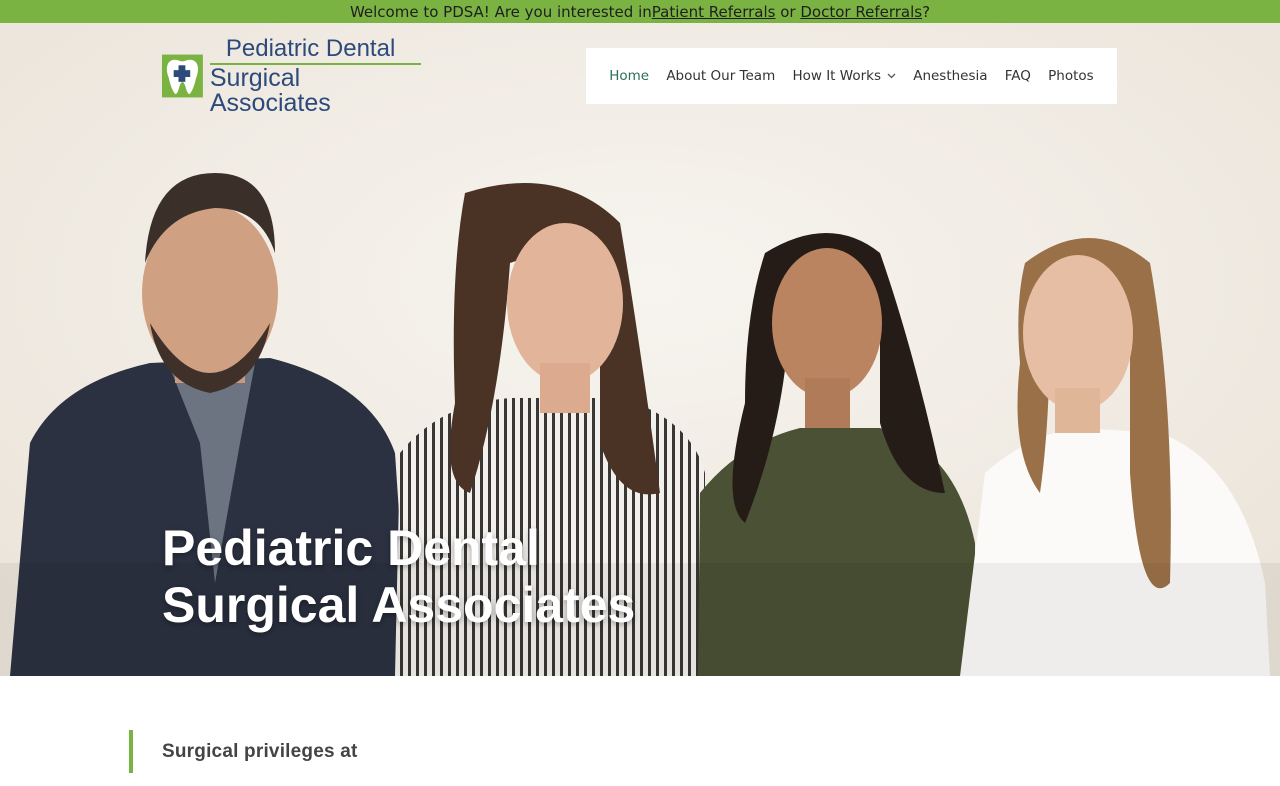 This screenshot has height=786, width=1280. What do you see at coordinates (1071, 76) in the screenshot?
I see `nav-photos: Photos` at bounding box center [1071, 76].